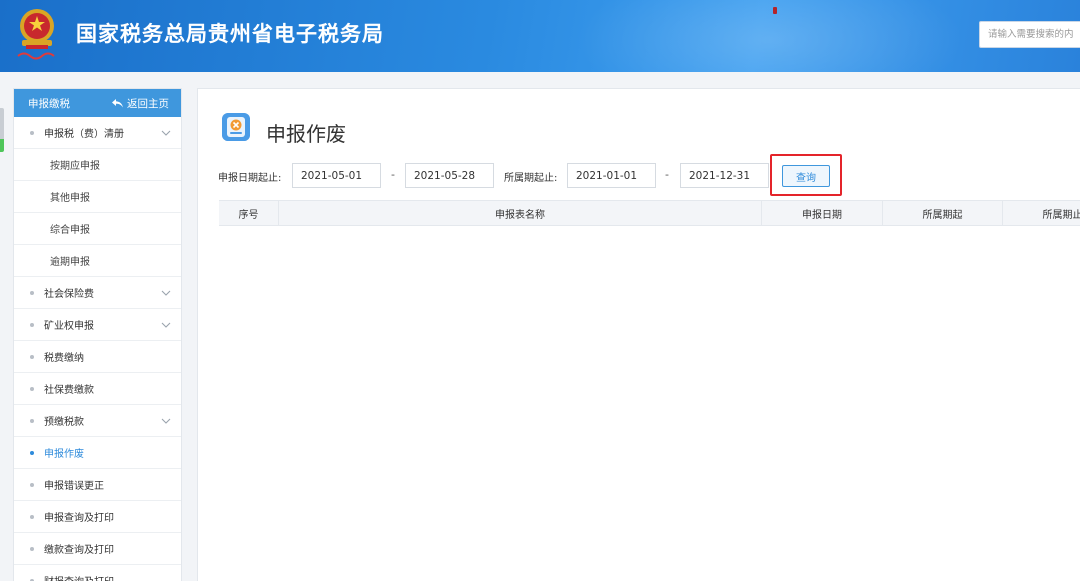 The height and width of the screenshot is (581, 1080). Describe the element at coordinates (97, 261) in the screenshot. I see `sidebar-item: 逾期申报` at that location.